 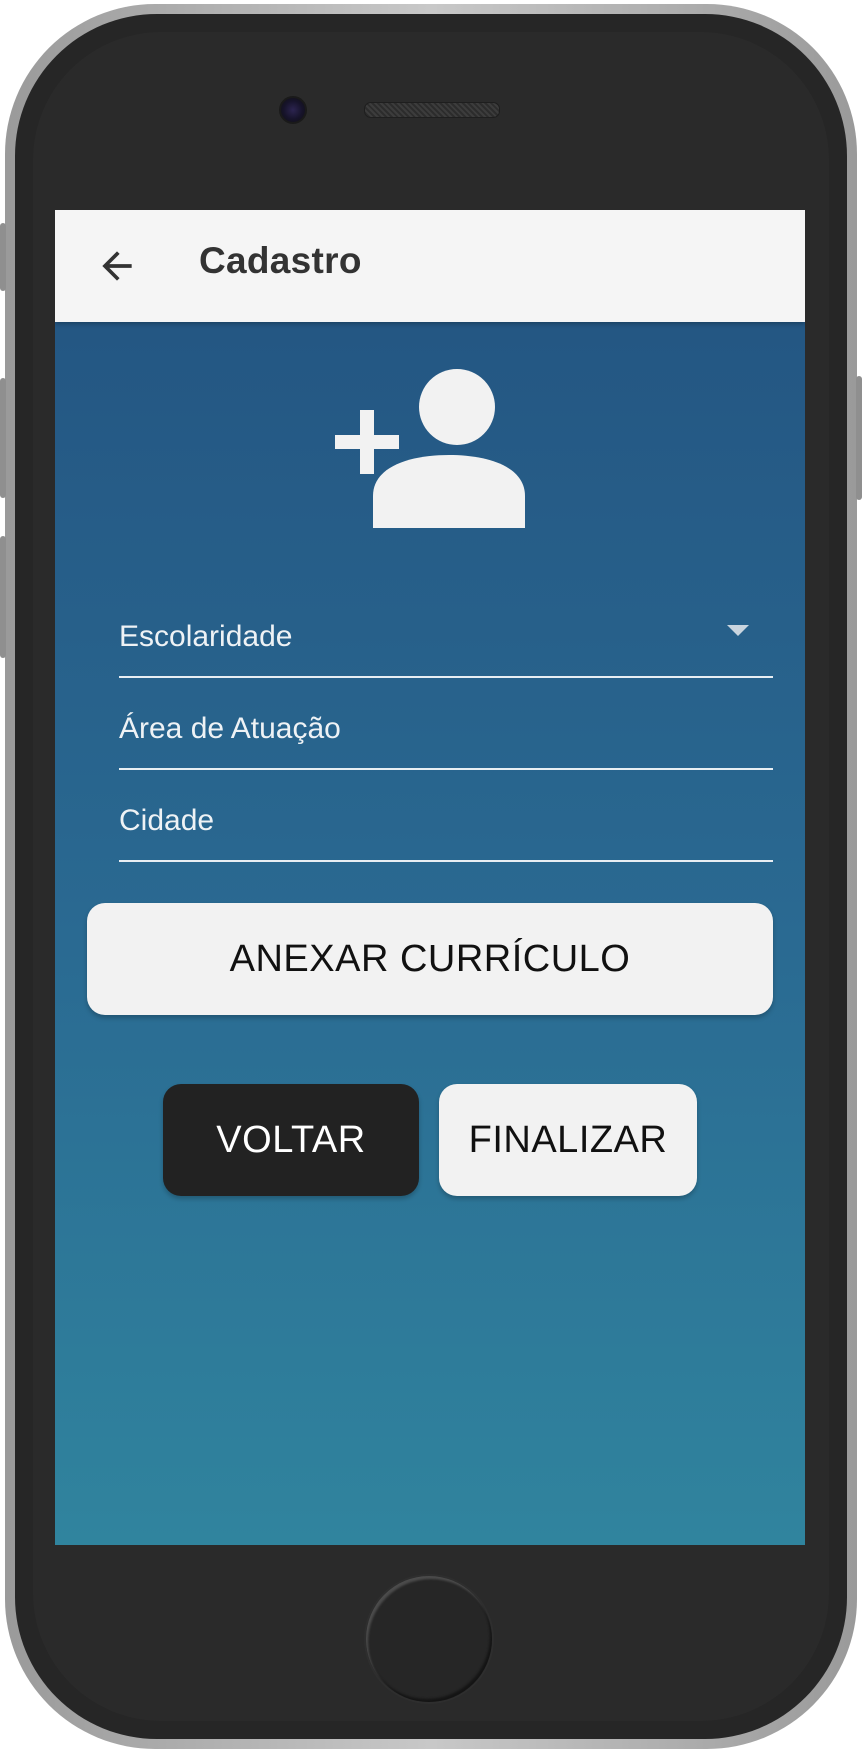 I want to click on city-label: Cidade, so click(x=167, y=820).